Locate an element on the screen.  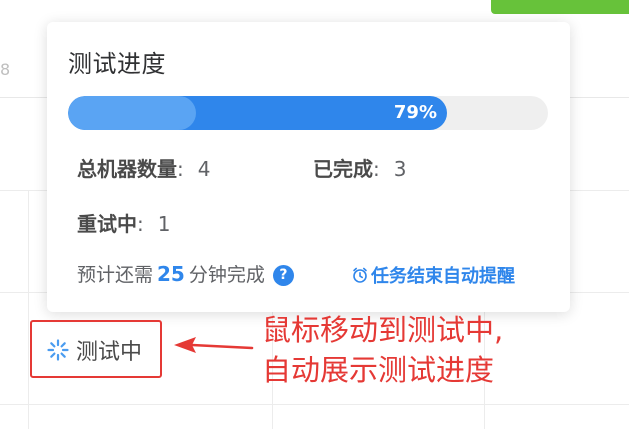
filter-input: 8 is located at coordinates (24, 73).